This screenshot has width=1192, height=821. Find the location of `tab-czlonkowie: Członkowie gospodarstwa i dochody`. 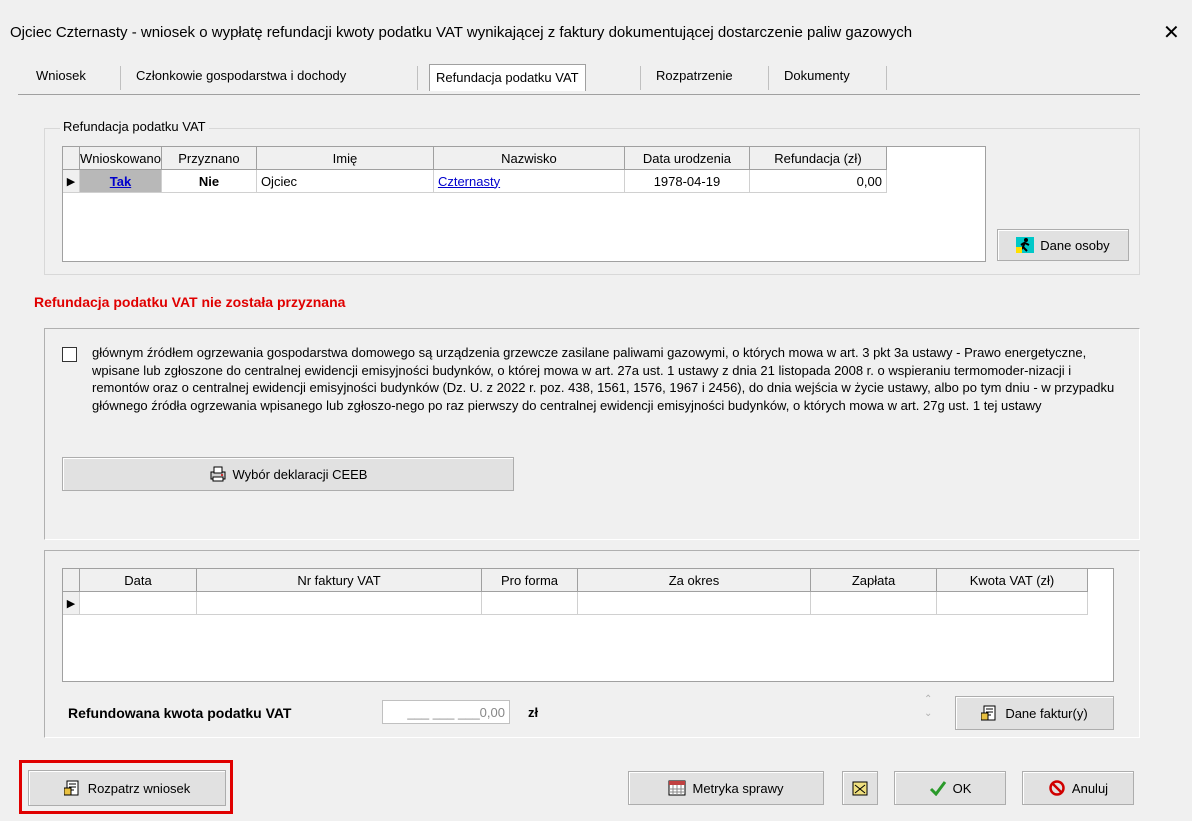

tab-czlonkowie: Członkowie gospodarstwa i dochody is located at coordinates (241, 76).